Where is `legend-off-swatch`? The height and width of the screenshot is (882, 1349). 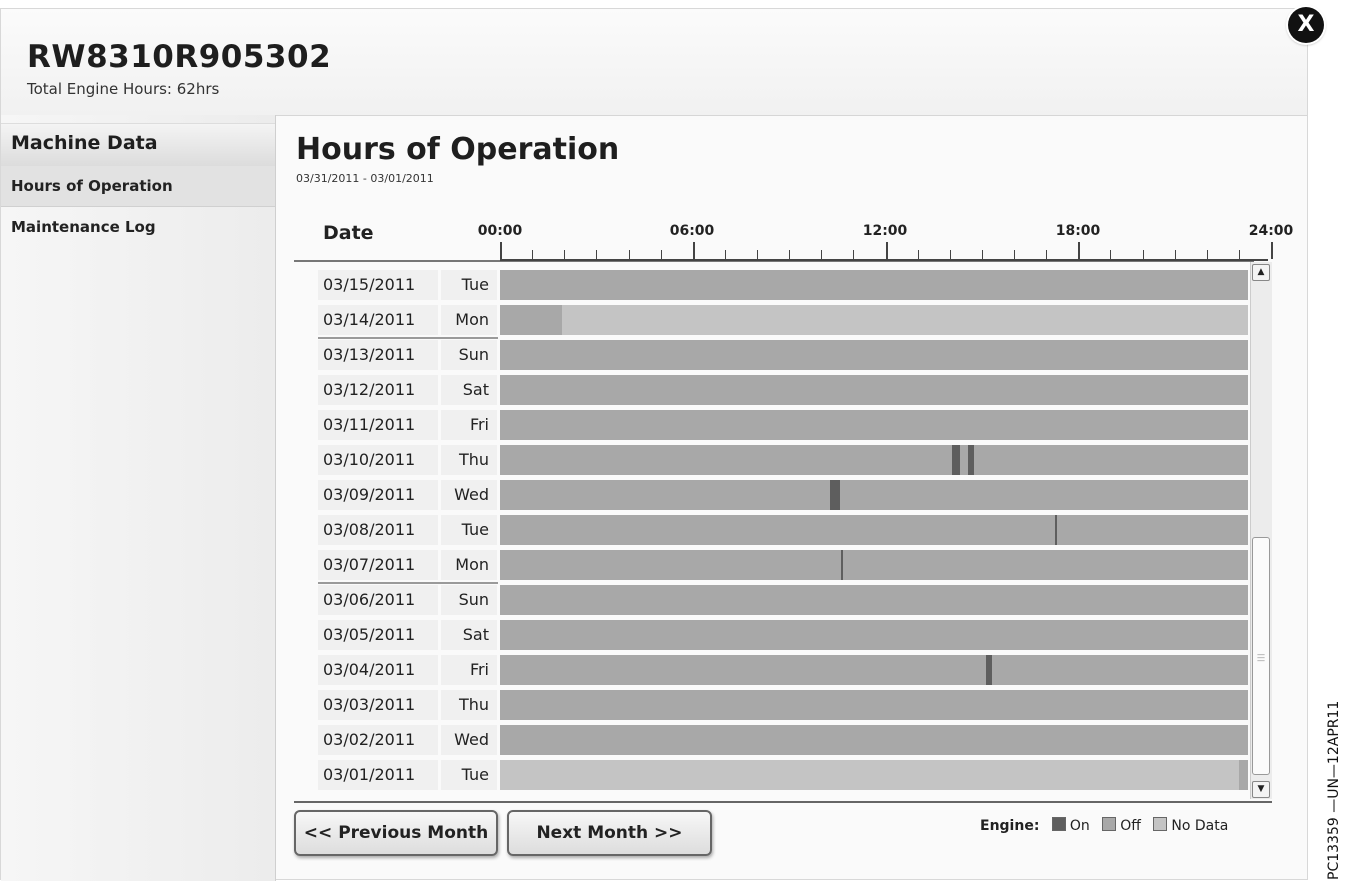 legend-off-swatch is located at coordinates (1109, 824).